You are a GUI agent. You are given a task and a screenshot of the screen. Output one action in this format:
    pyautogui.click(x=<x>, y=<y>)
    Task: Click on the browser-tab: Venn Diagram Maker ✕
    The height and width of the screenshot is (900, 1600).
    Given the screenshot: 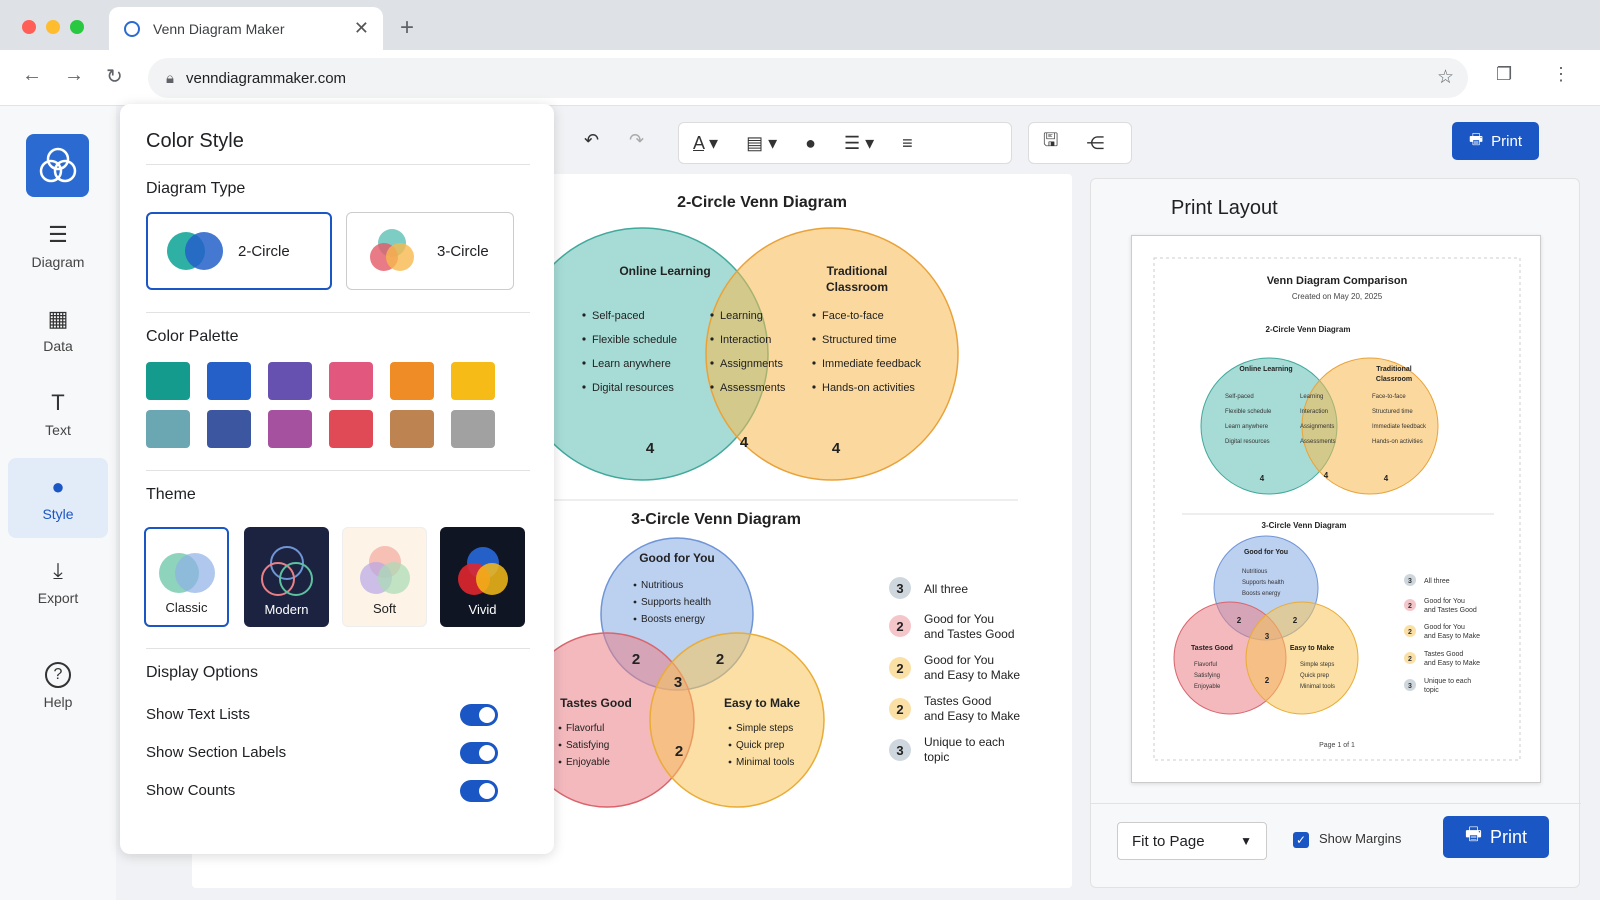 What is the action you would take?
    pyautogui.click(x=246, y=28)
    